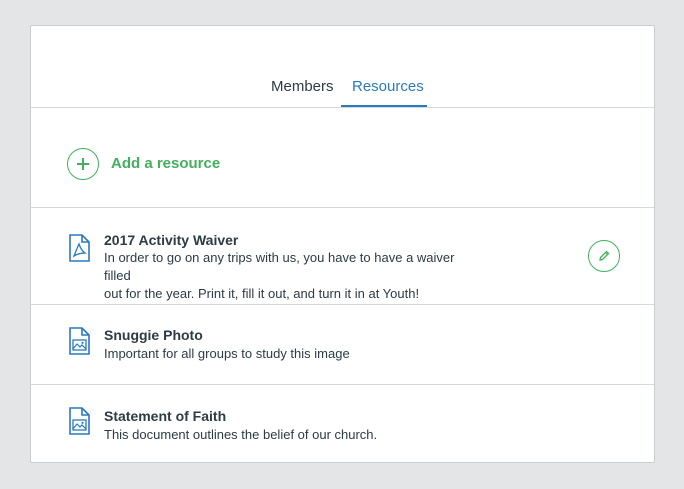 The height and width of the screenshot is (489, 684). Describe the element at coordinates (153, 335) in the screenshot. I see `resource-title: Snuggie Photo` at that location.